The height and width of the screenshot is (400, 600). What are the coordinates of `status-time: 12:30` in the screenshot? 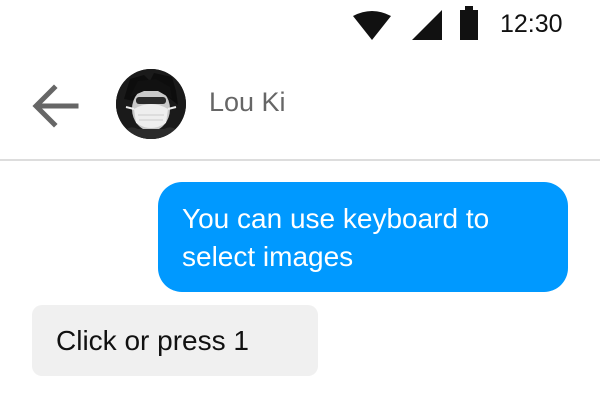 It's located at (531, 24).